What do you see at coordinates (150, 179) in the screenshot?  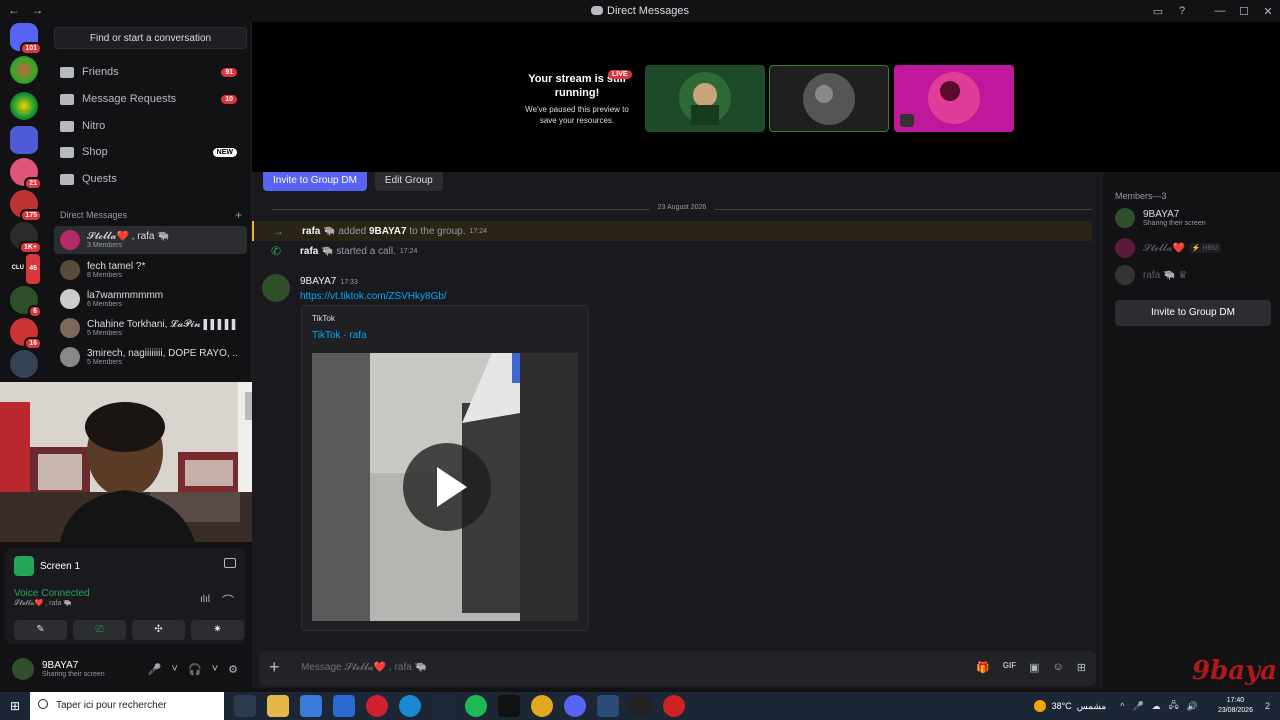 I see `nav-quests: Quests` at bounding box center [150, 179].